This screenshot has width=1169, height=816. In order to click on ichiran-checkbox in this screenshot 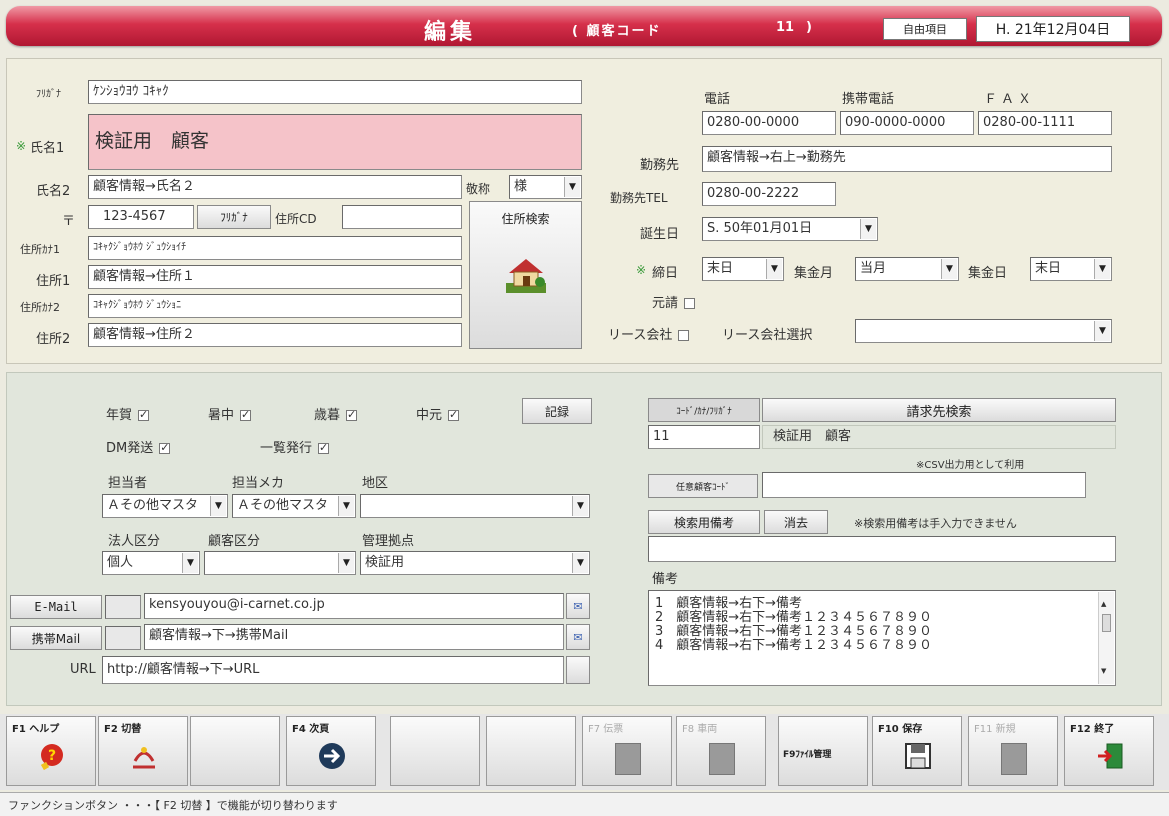, I will do `click(324, 447)`.